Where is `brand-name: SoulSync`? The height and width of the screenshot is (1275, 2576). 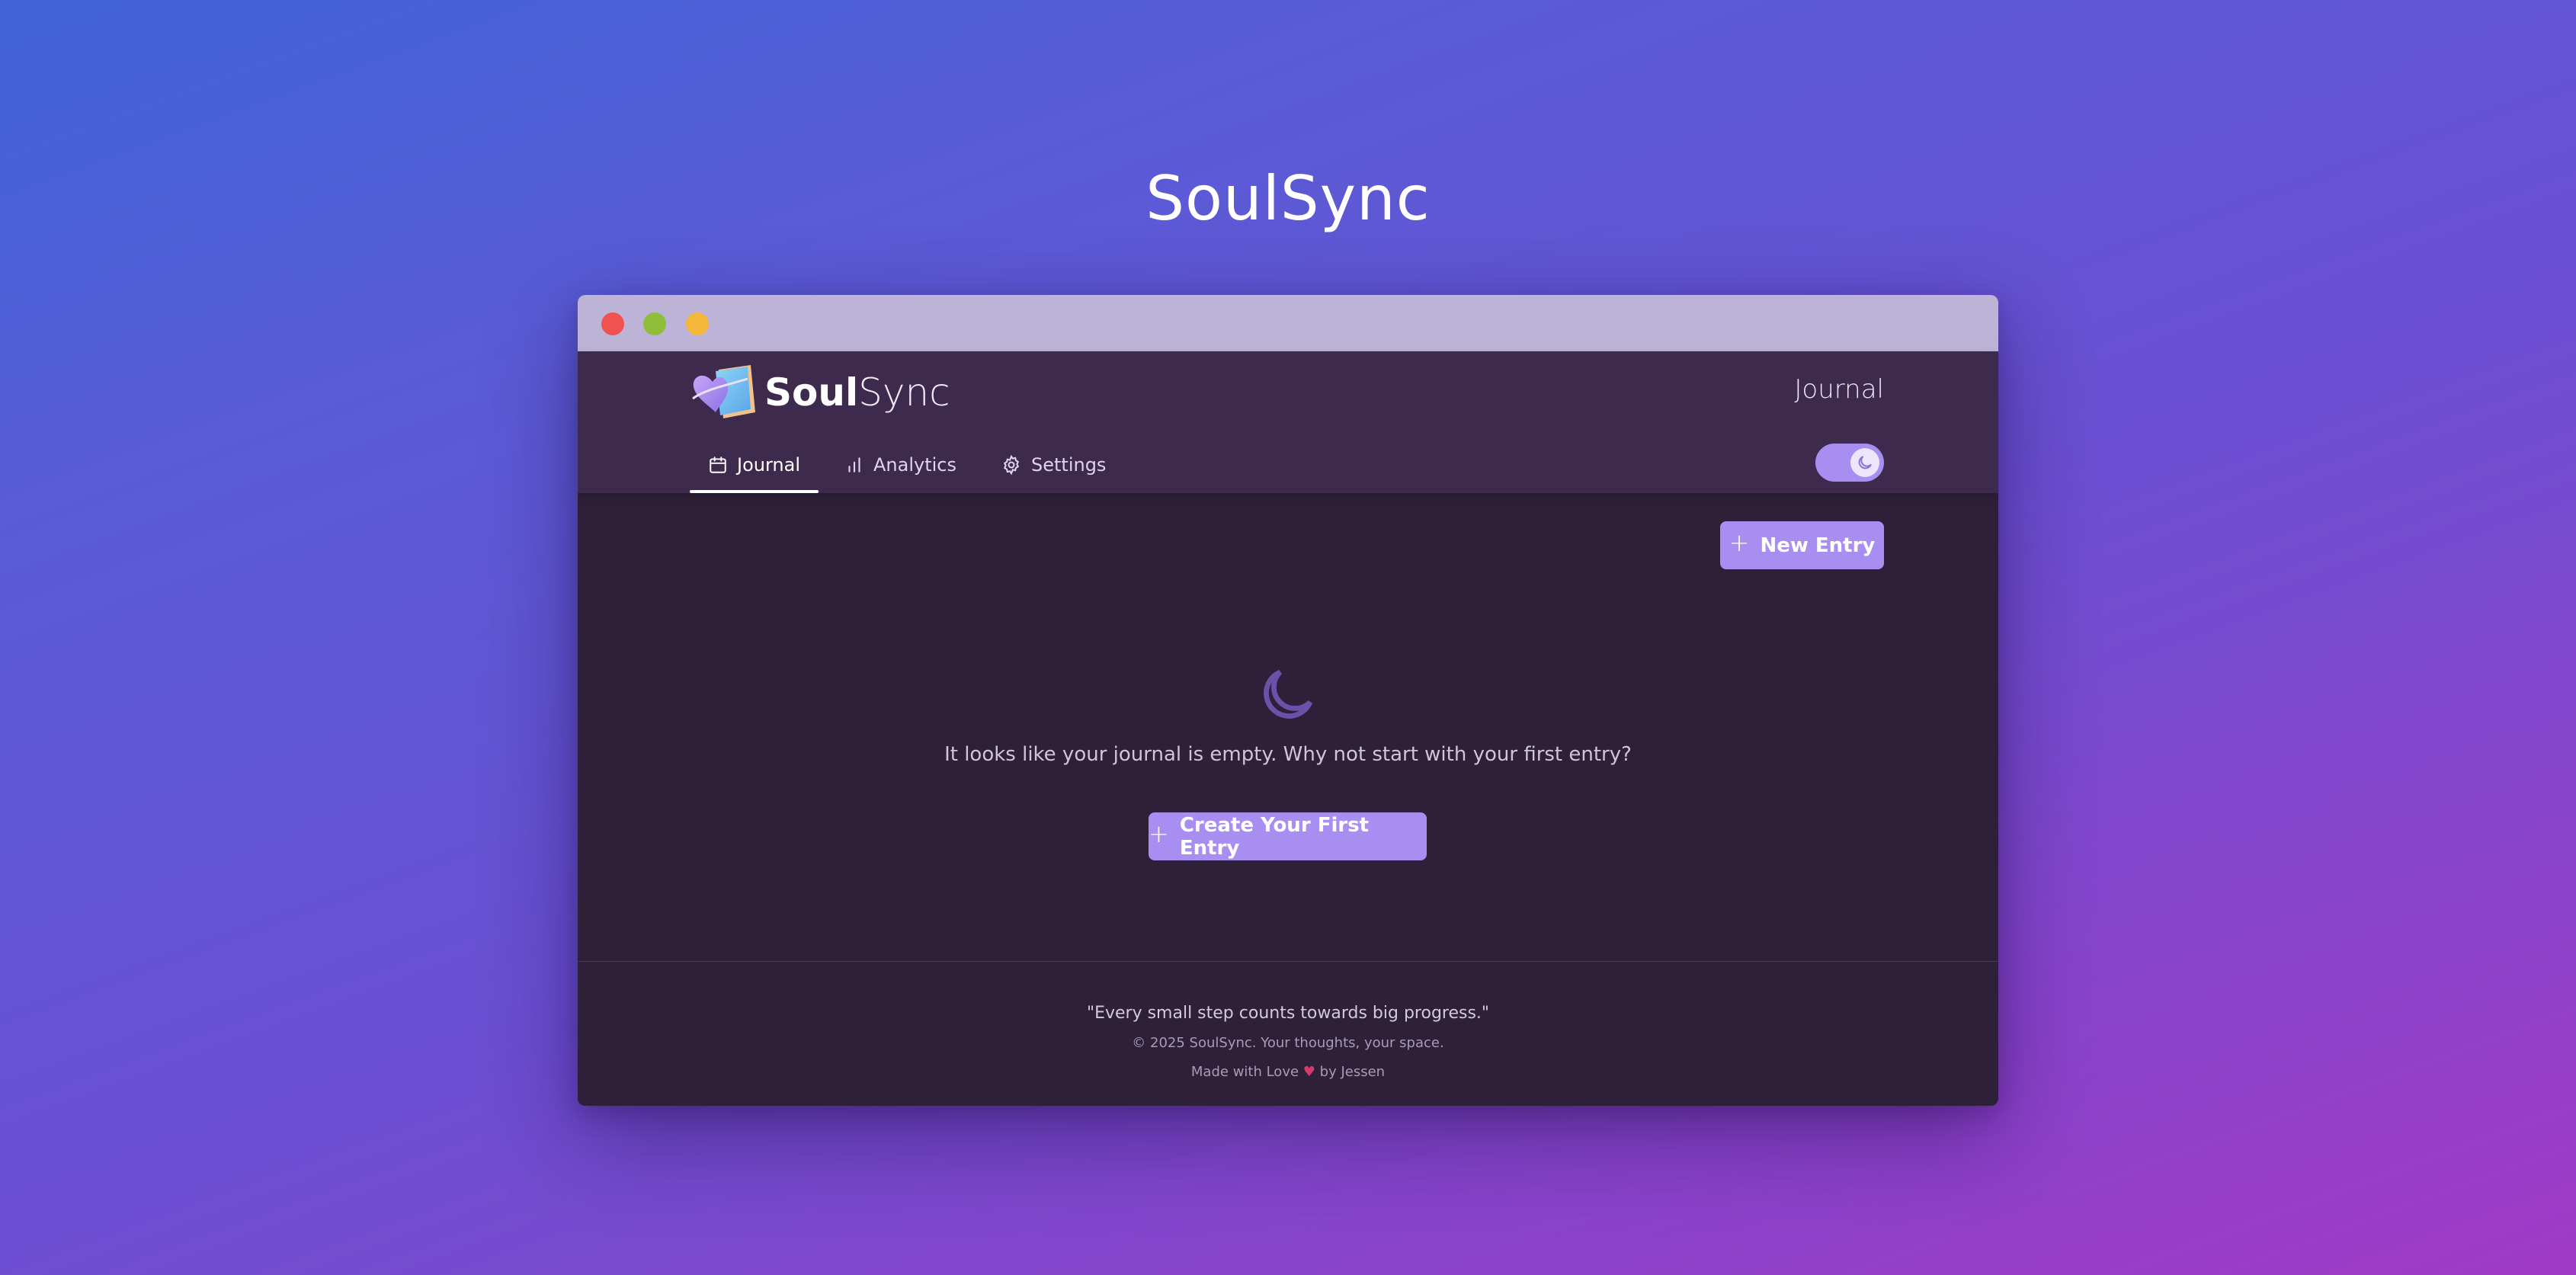
brand-name: SoulSync is located at coordinates (857, 392).